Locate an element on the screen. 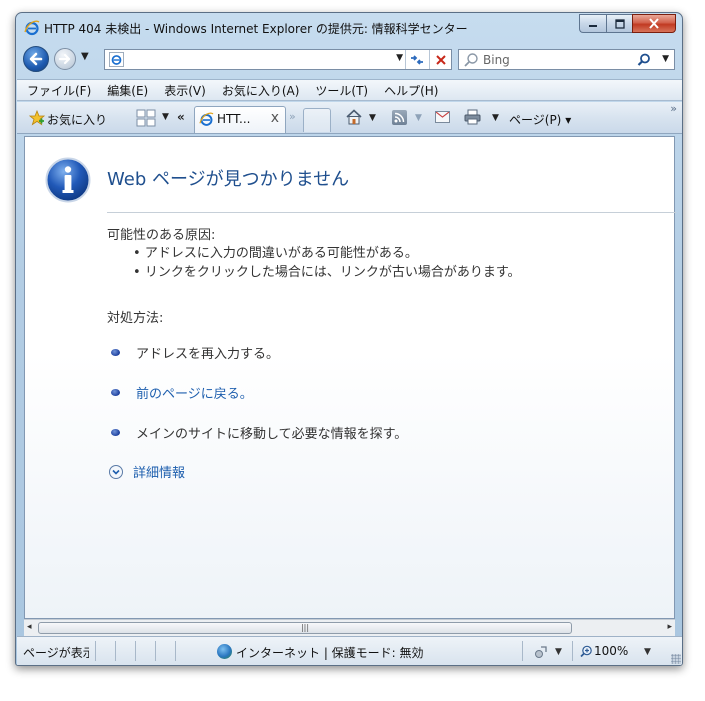  back-button is located at coordinates (36, 59).